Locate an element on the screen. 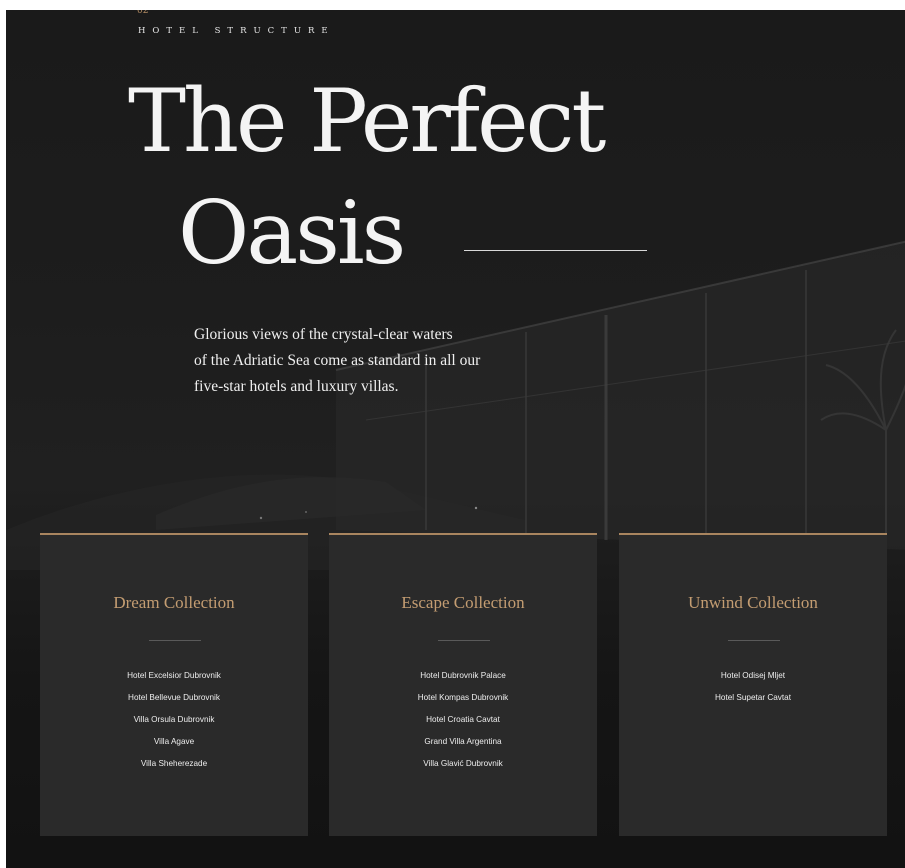 This screenshot has height=868, width=905. hero-headline-line-2: Oasis is located at coordinates (292, 233).